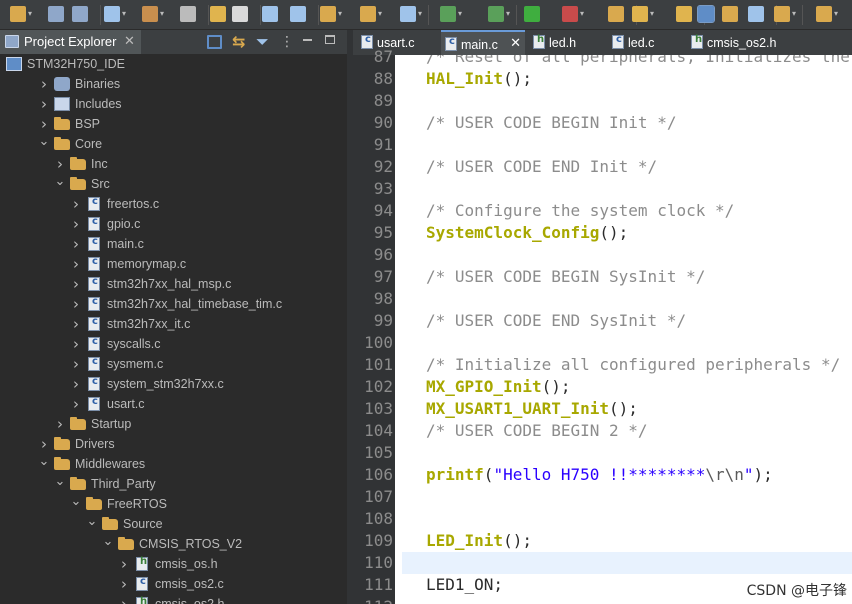 The width and height of the screenshot is (852, 604). Describe the element at coordinates (730, 14) in the screenshot. I see `edit-icon` at that location.